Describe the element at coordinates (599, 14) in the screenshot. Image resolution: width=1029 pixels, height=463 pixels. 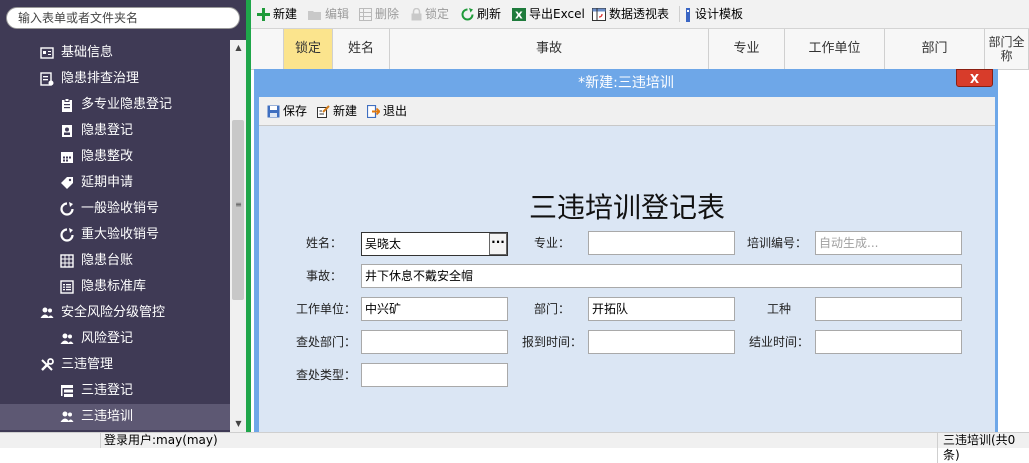
I see `pivot-table-icon` at that location.